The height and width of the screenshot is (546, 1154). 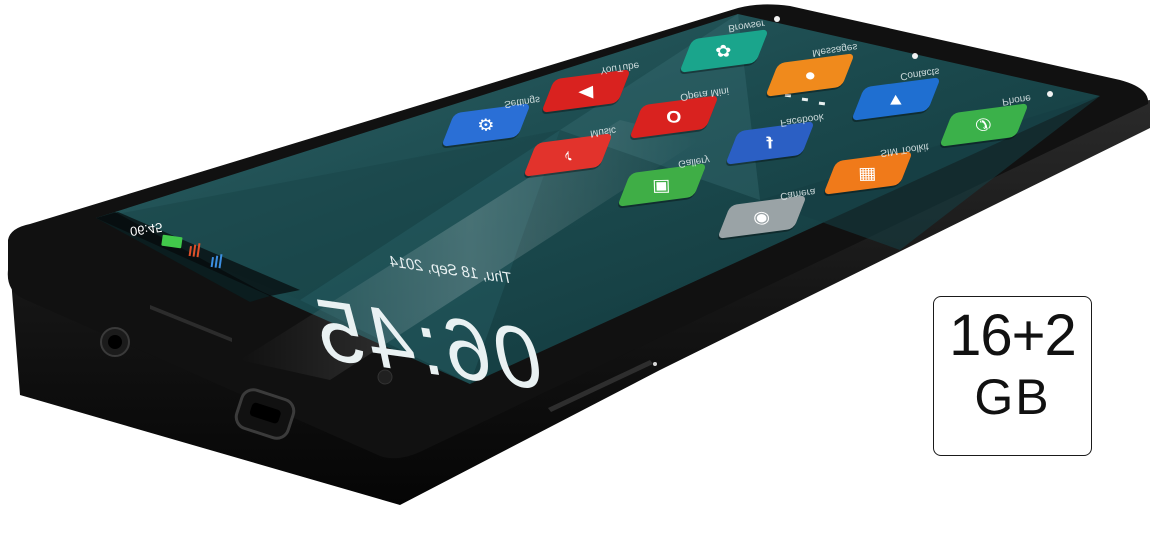 I want to click on front-camera, so click(x=385, y=377).